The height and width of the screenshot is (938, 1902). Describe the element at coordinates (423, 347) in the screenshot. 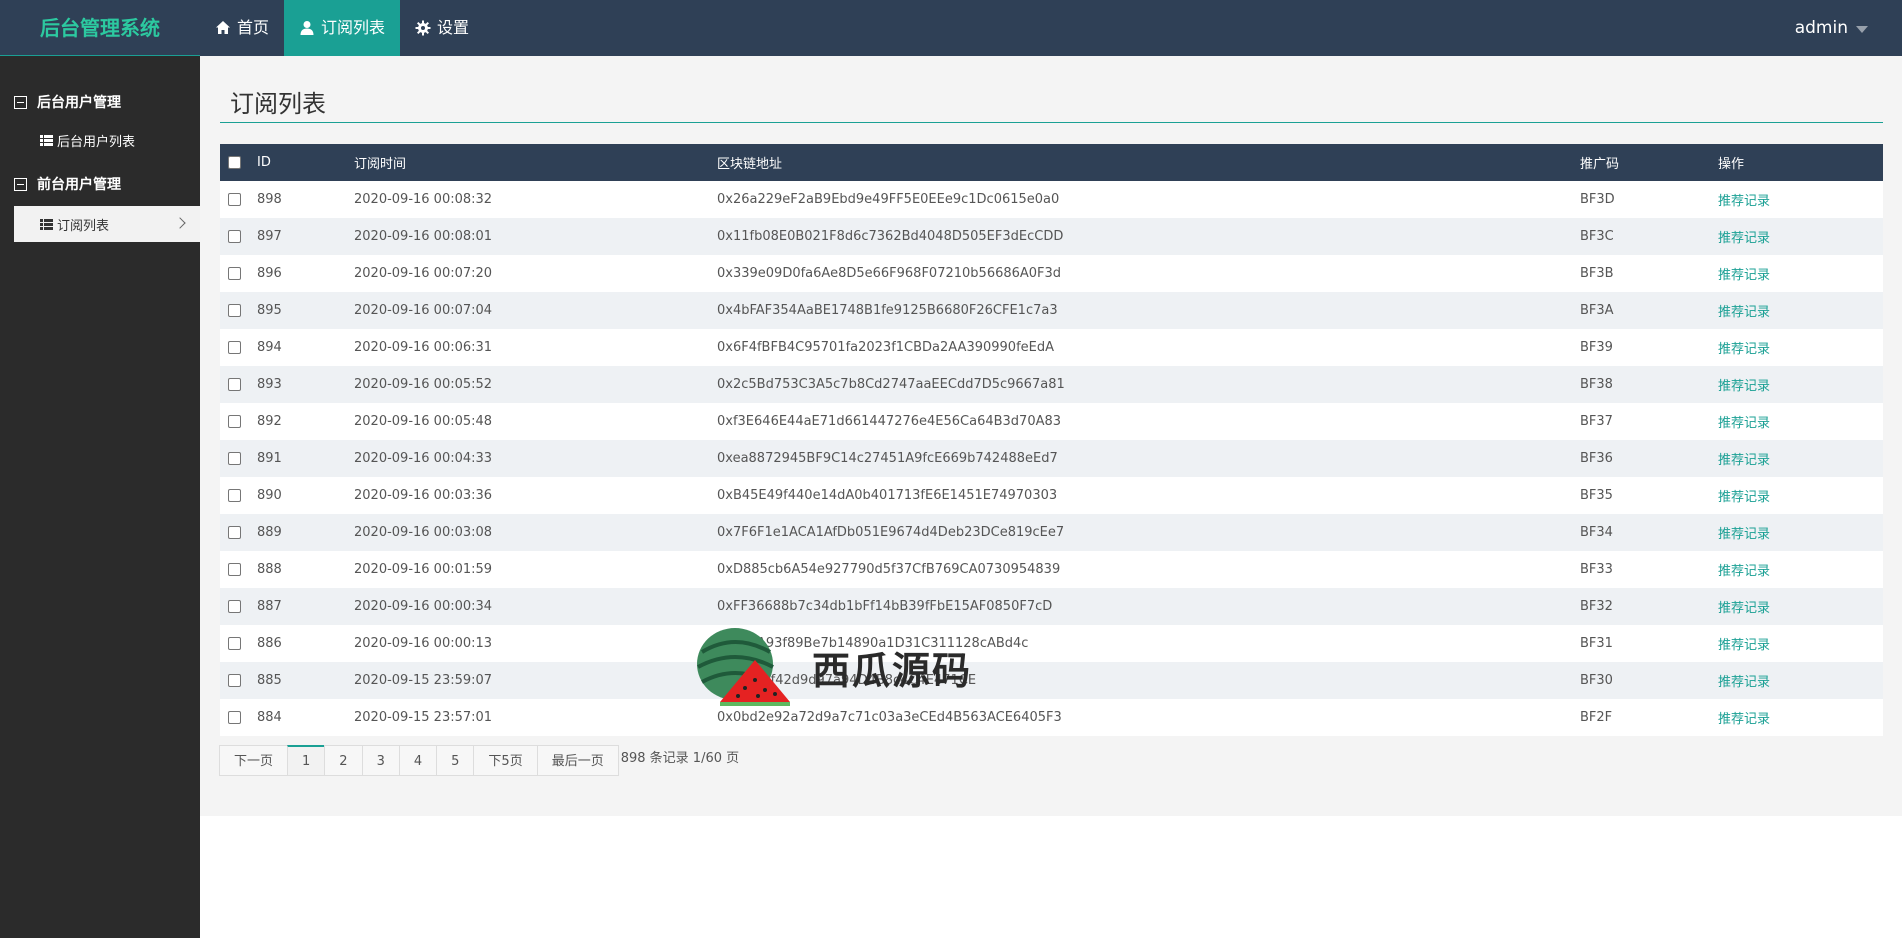

I see `cell-time: 2020-09-16 00:06:31` at that location.